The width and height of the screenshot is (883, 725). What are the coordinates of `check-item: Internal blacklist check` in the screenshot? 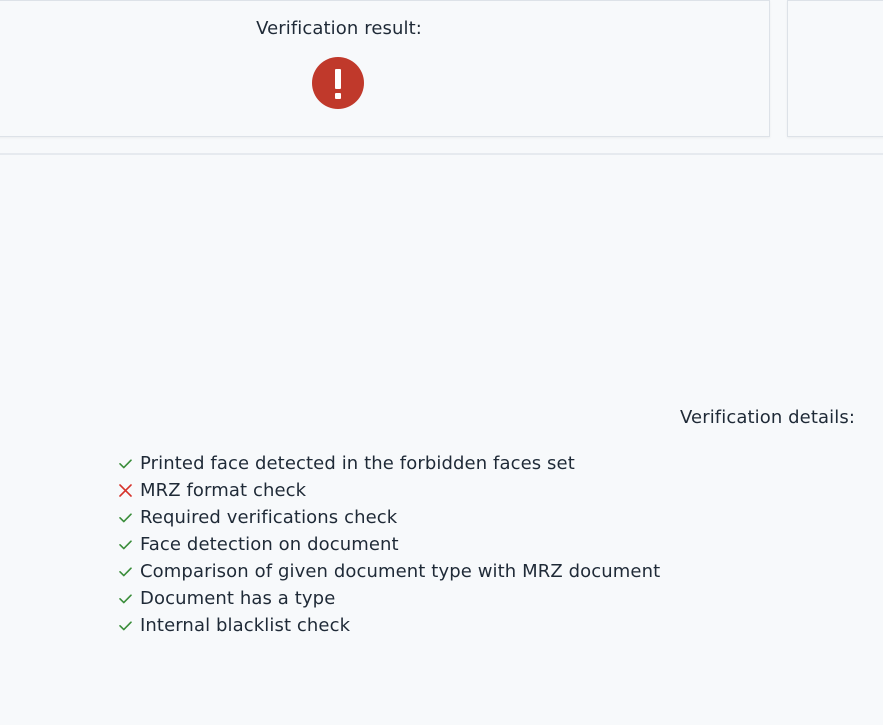 It's located at (389, 625).